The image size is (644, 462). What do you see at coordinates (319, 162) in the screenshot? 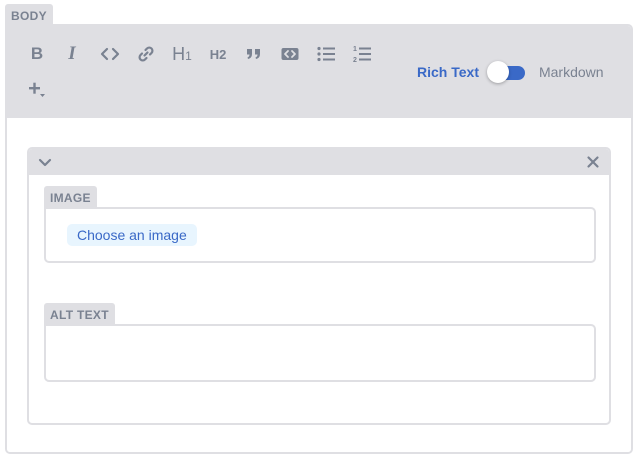
I see `image-widget-header` at bounding box center [319, 162].